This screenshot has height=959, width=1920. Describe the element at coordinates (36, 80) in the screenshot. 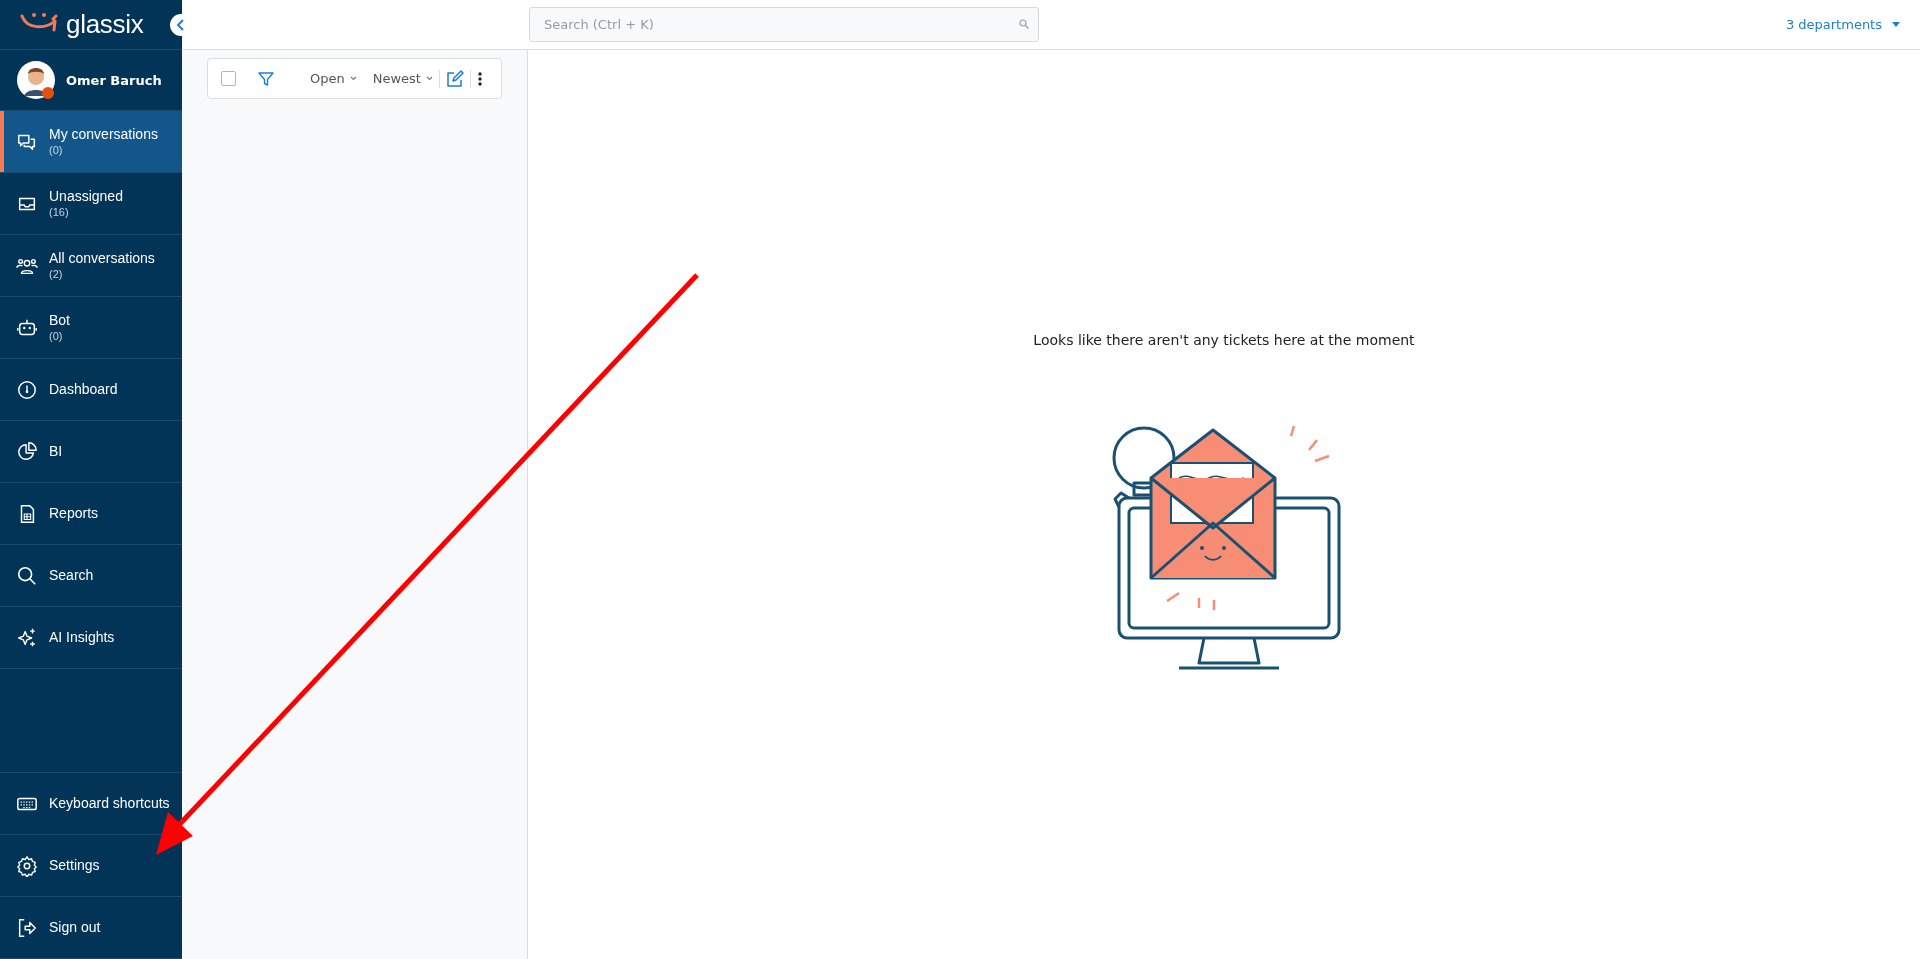

I see `avatar` at that location.